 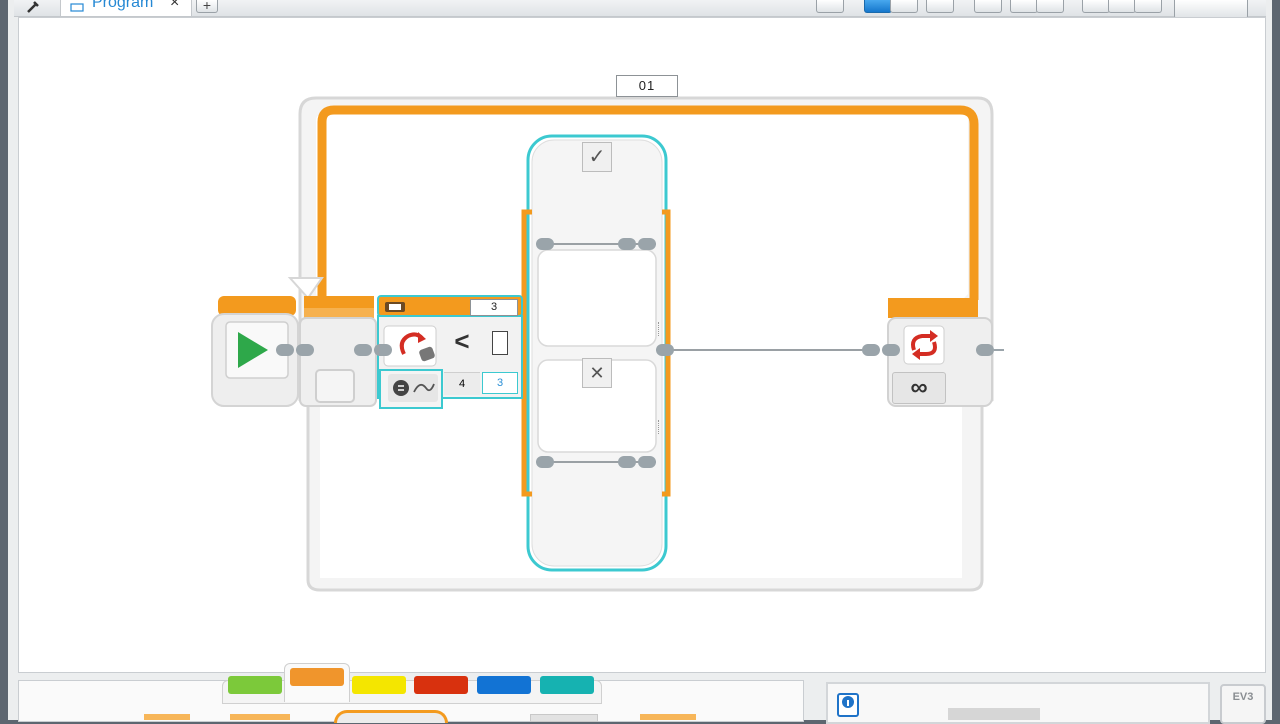 I want to click on palette-tab-custom, so click(x=567, y=685).